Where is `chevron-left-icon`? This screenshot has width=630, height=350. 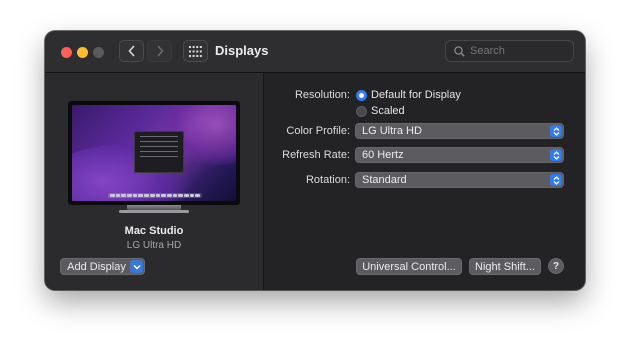
chevron-left-icon is located at coordinates (131, 51).